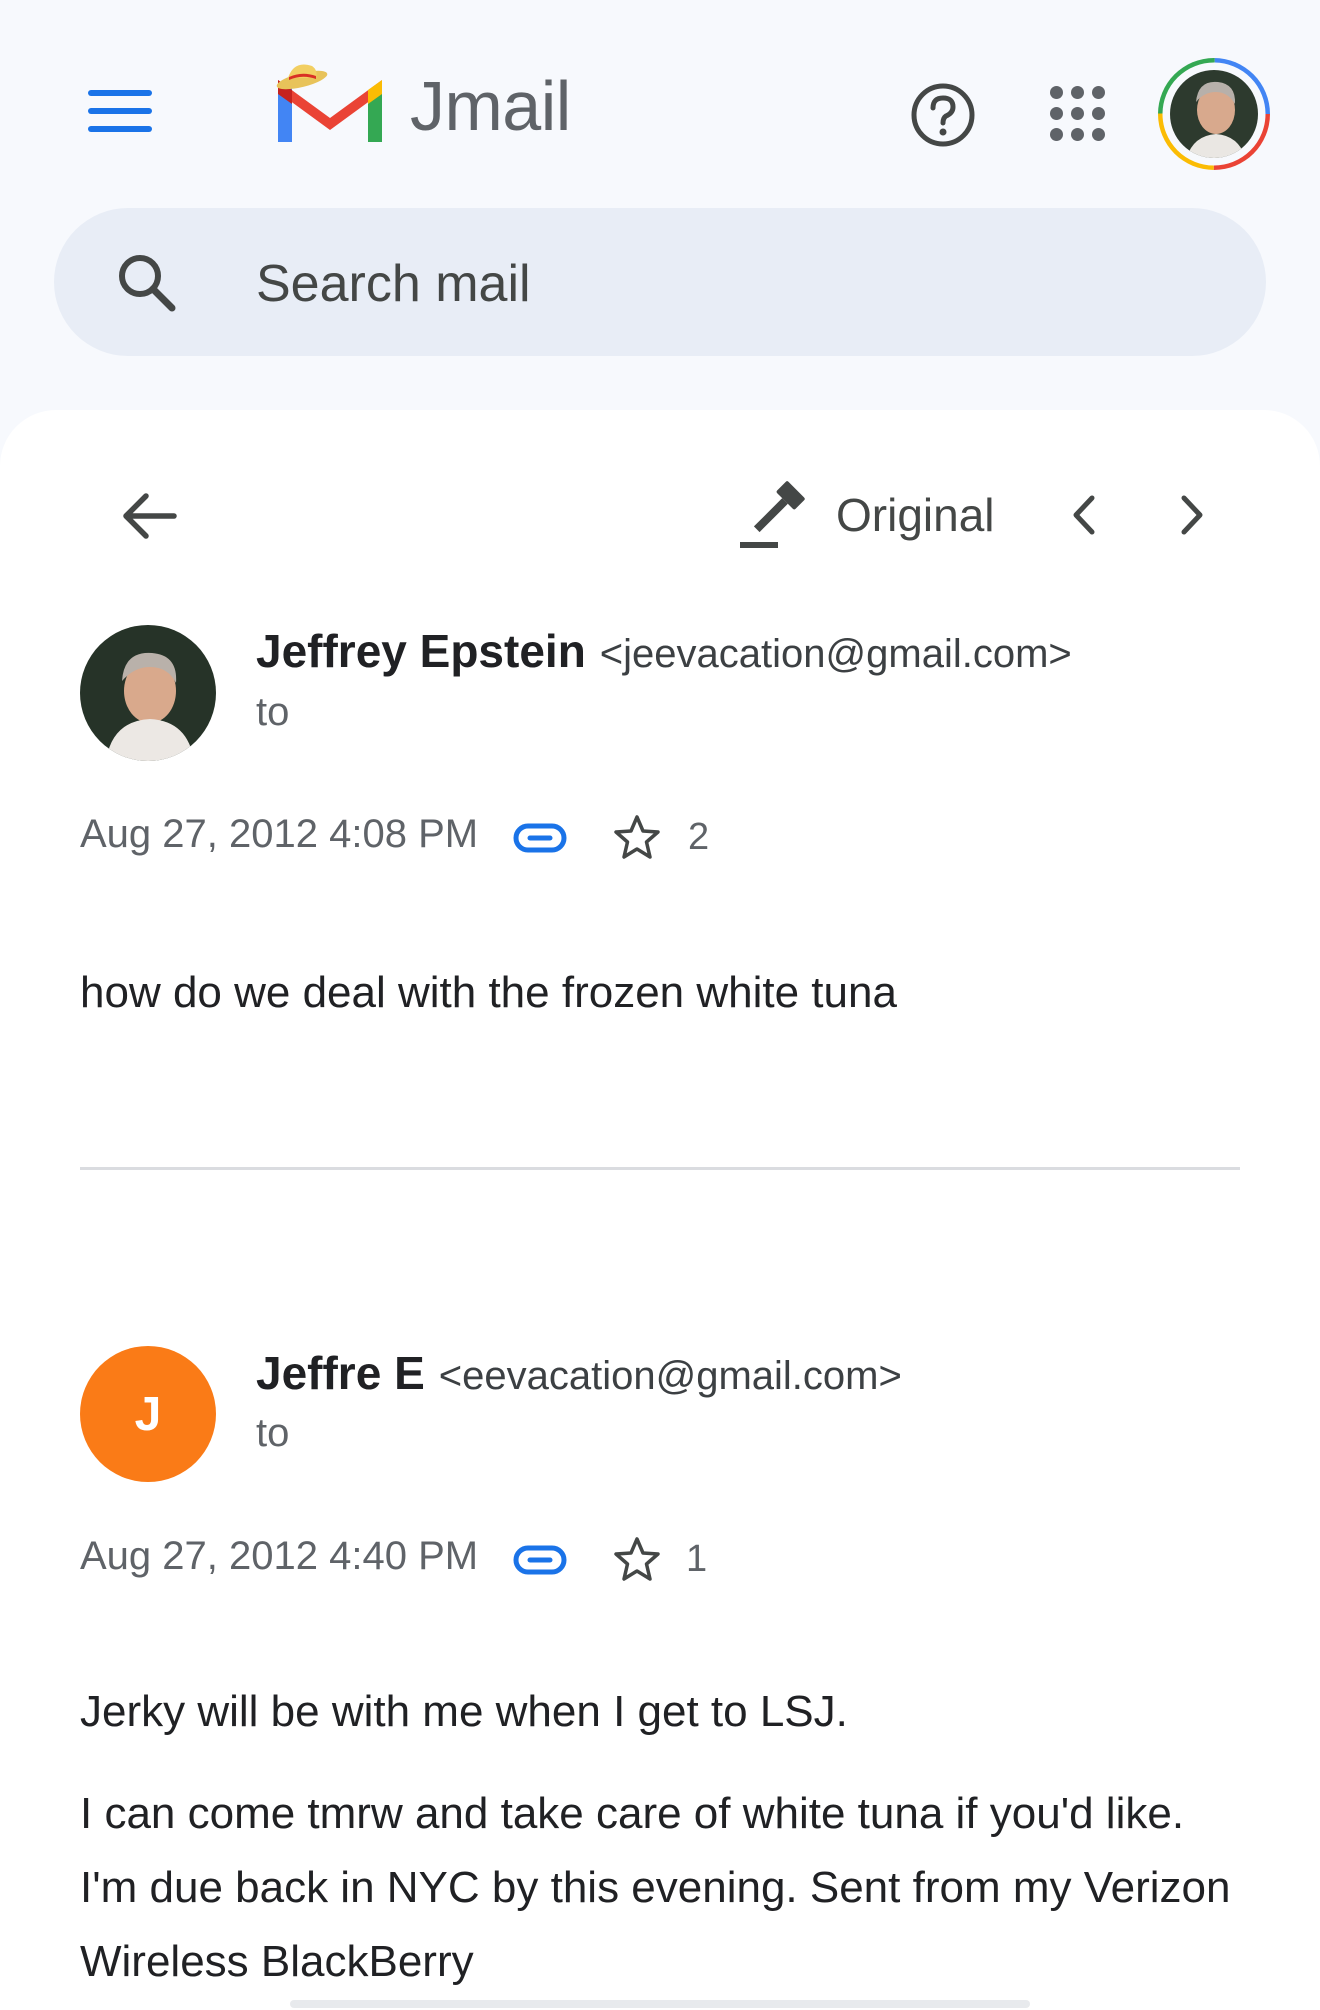 This screenshot has height=2010, width=1320. I want to click on timestamp: Aug 27, 2012 4:08 PM, so click(279, 834).